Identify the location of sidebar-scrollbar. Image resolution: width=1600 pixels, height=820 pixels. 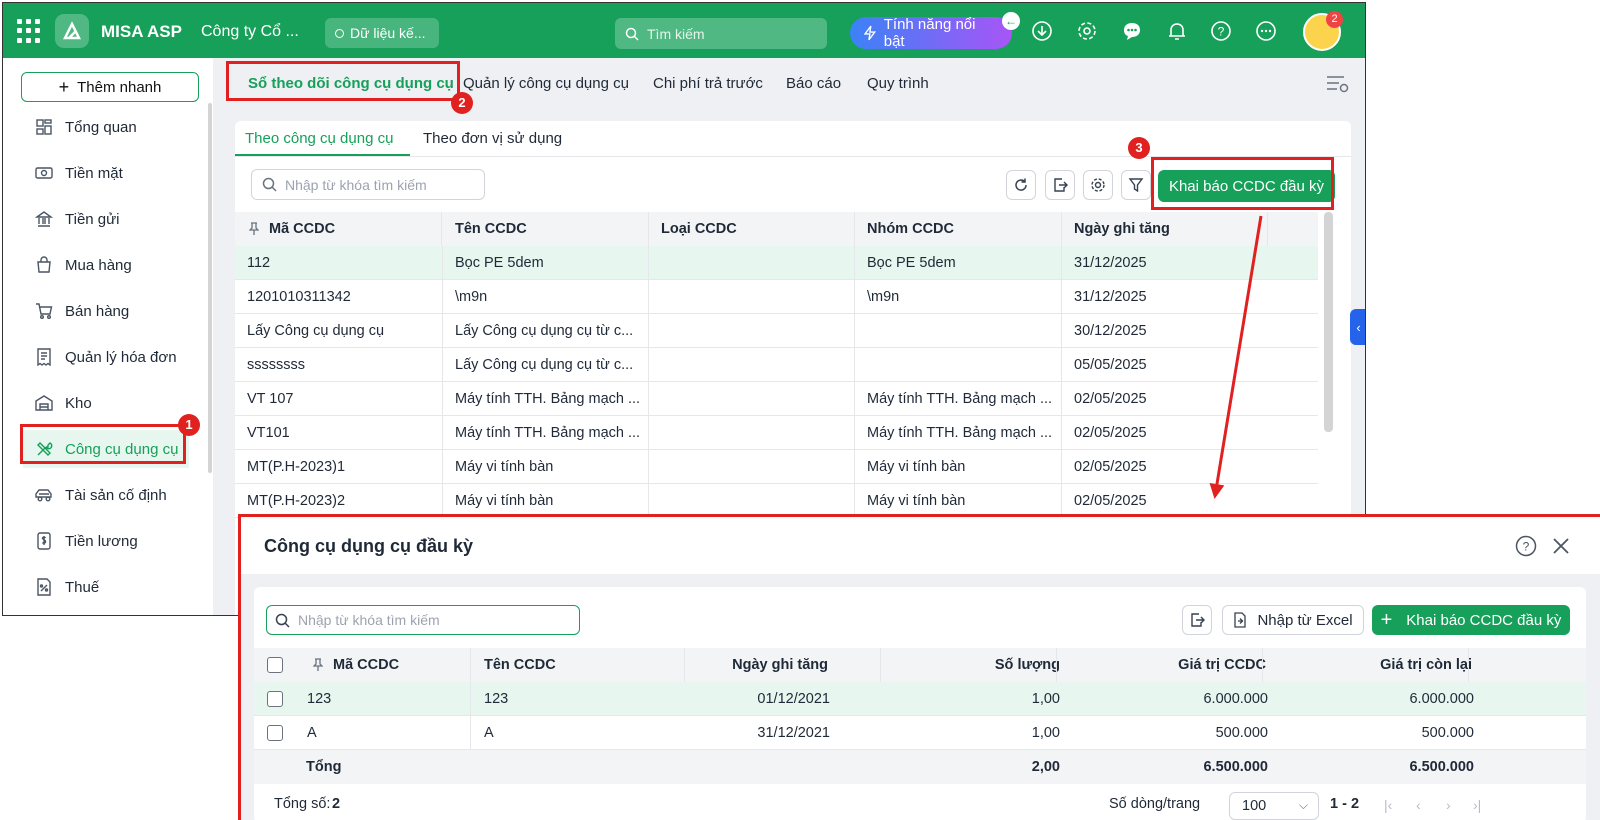
(210, 288).